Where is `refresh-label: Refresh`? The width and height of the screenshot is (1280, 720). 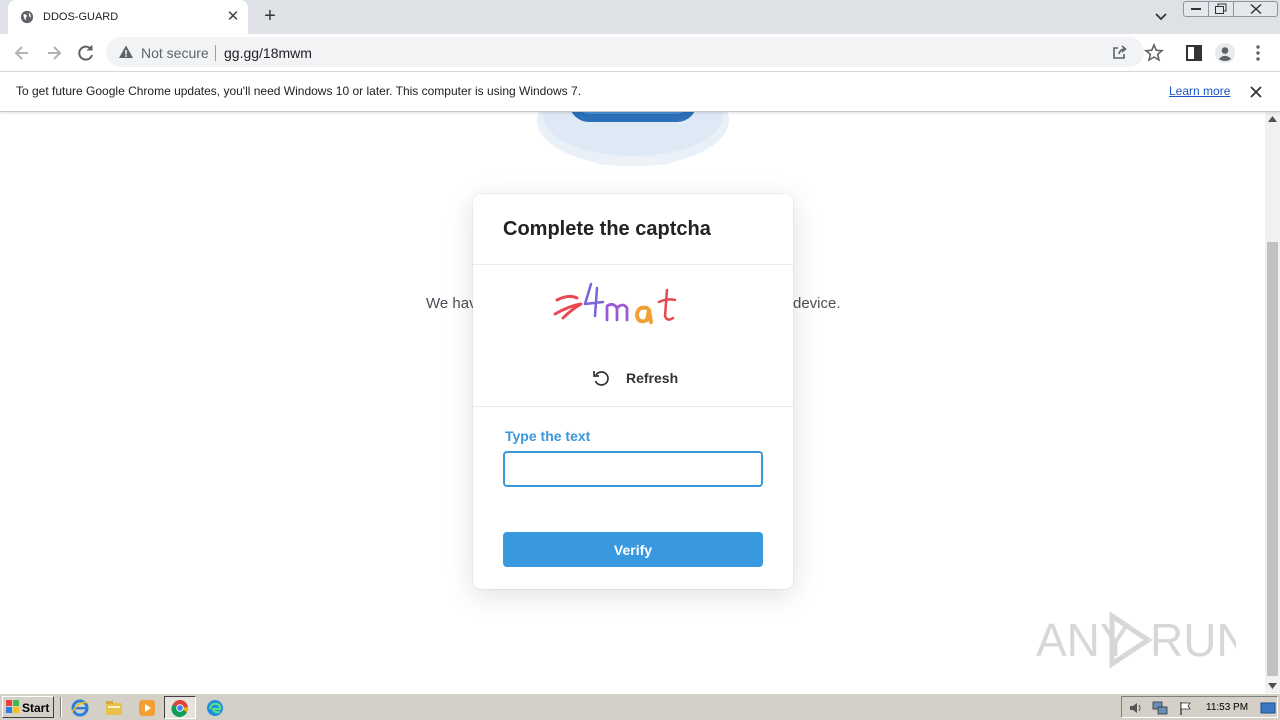 refresh-label: Refresh is located at coordinates (652, 378).